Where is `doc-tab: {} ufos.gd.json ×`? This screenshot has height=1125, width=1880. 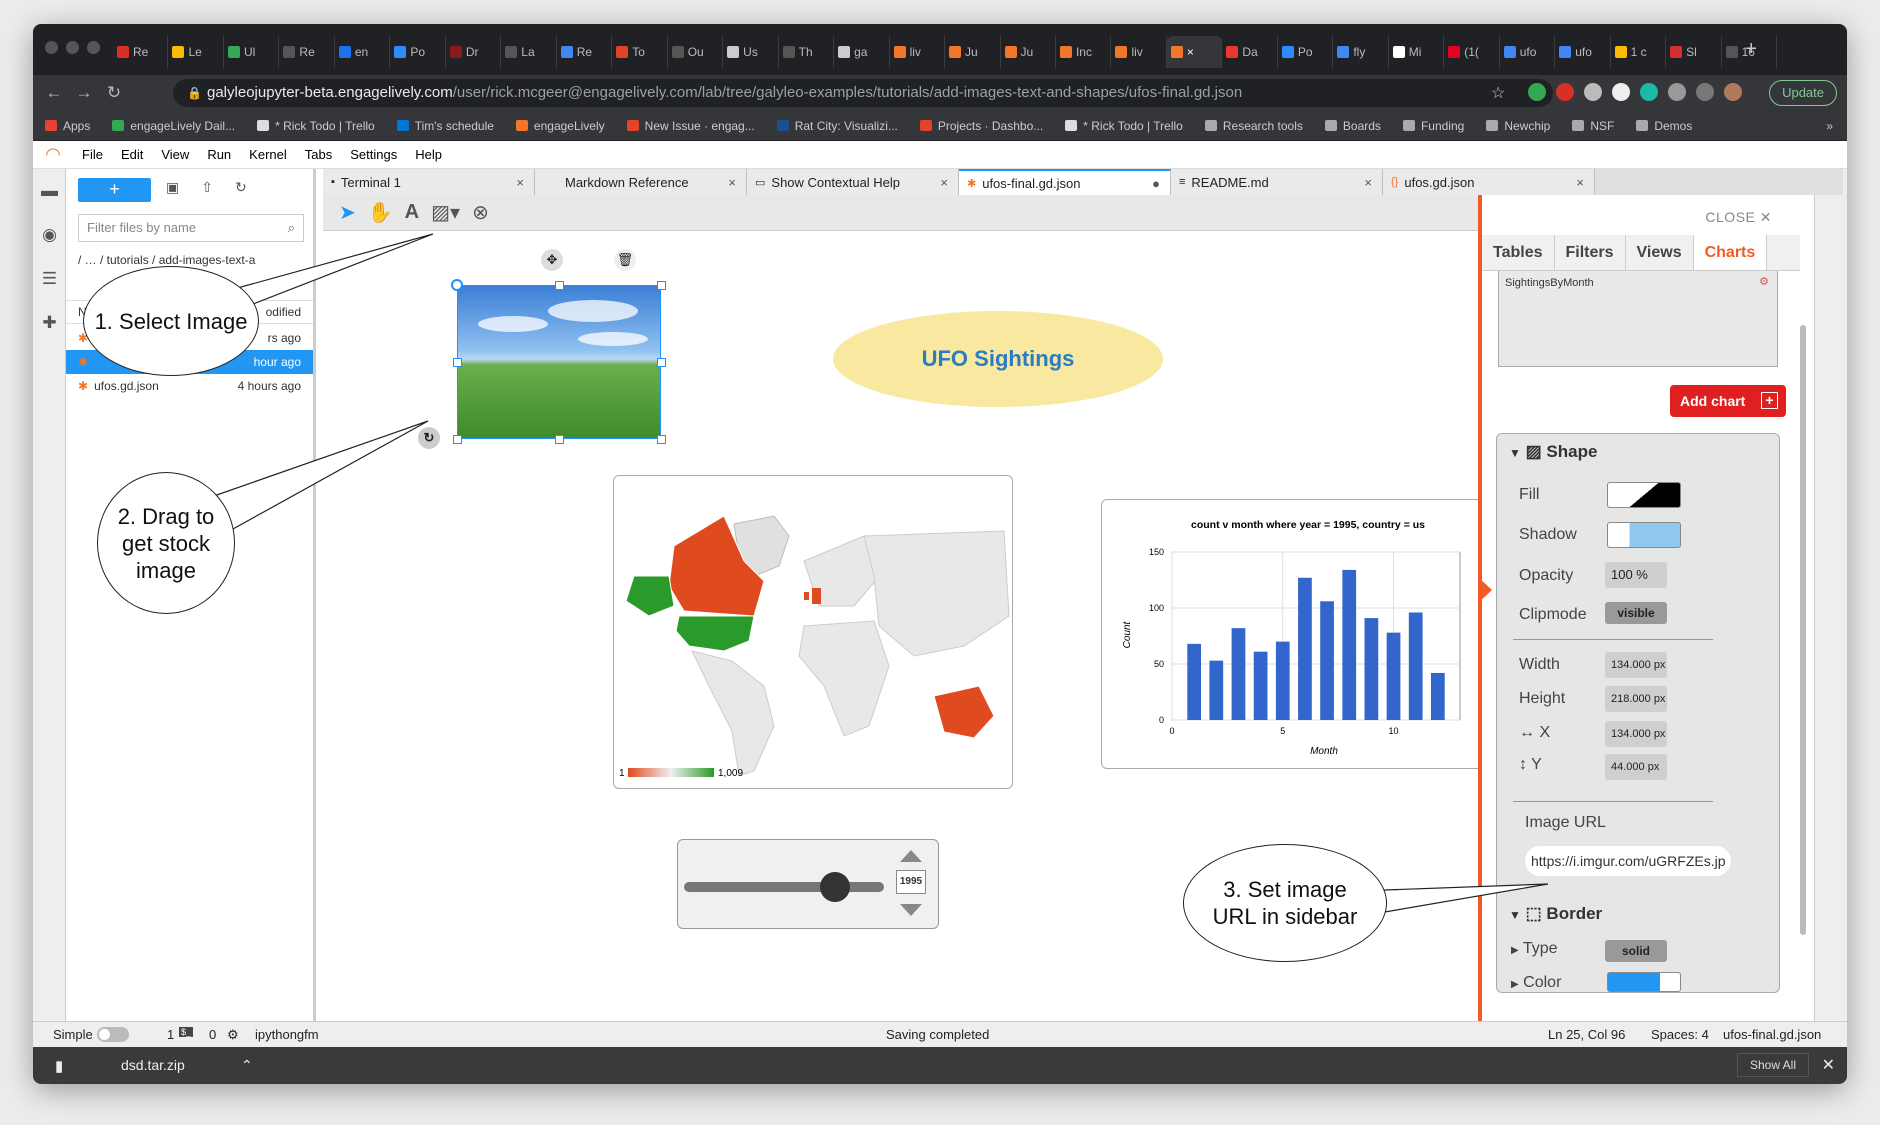
doc-tab: {} ufos.gd.json × is located at coordinates (1489, 182).